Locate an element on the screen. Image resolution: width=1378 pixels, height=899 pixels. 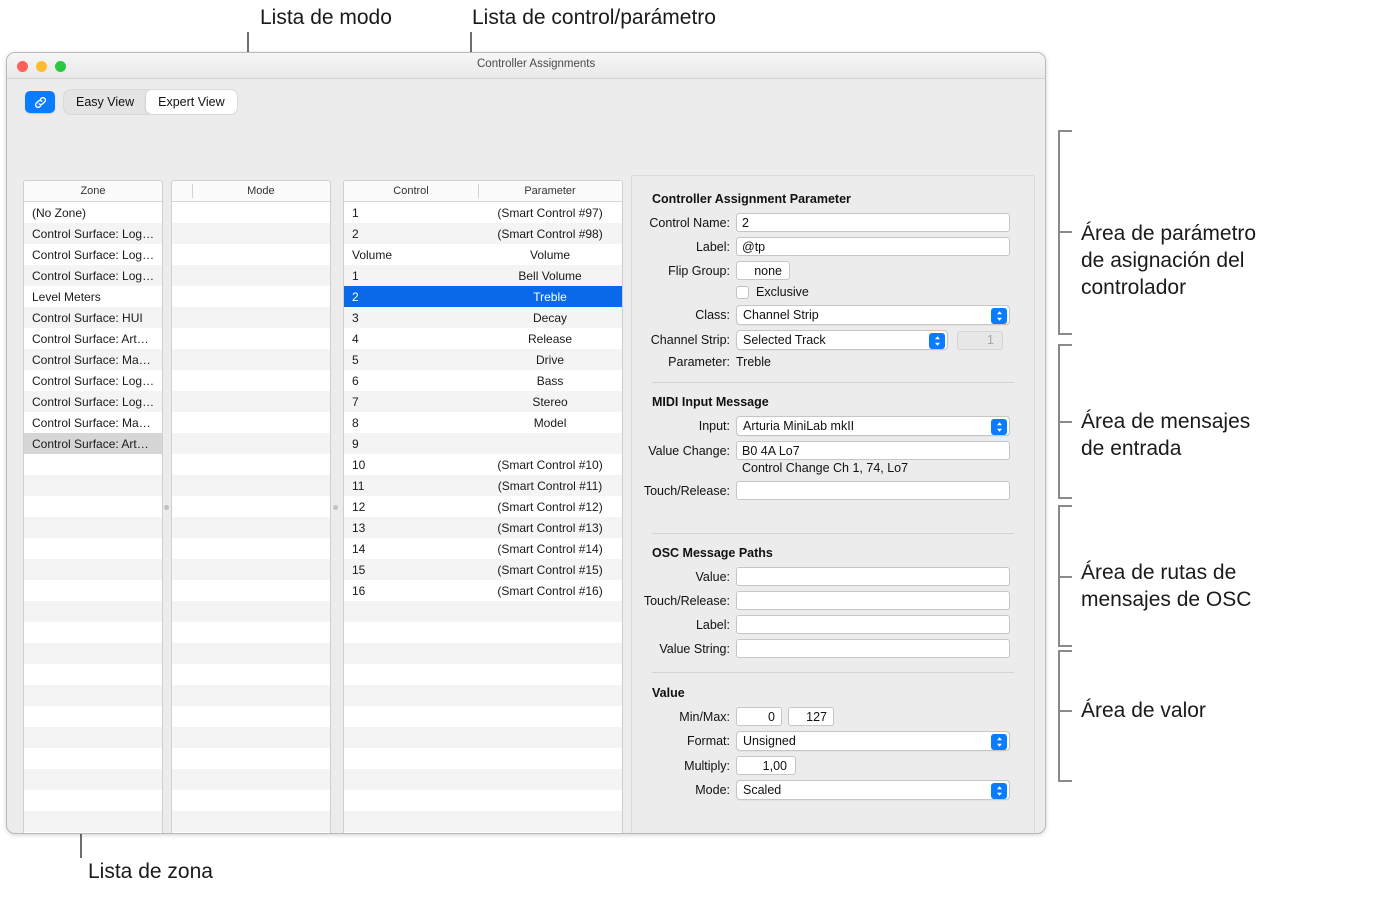
field-osc-value-string: Value String: is located at coordinates (833, 648).